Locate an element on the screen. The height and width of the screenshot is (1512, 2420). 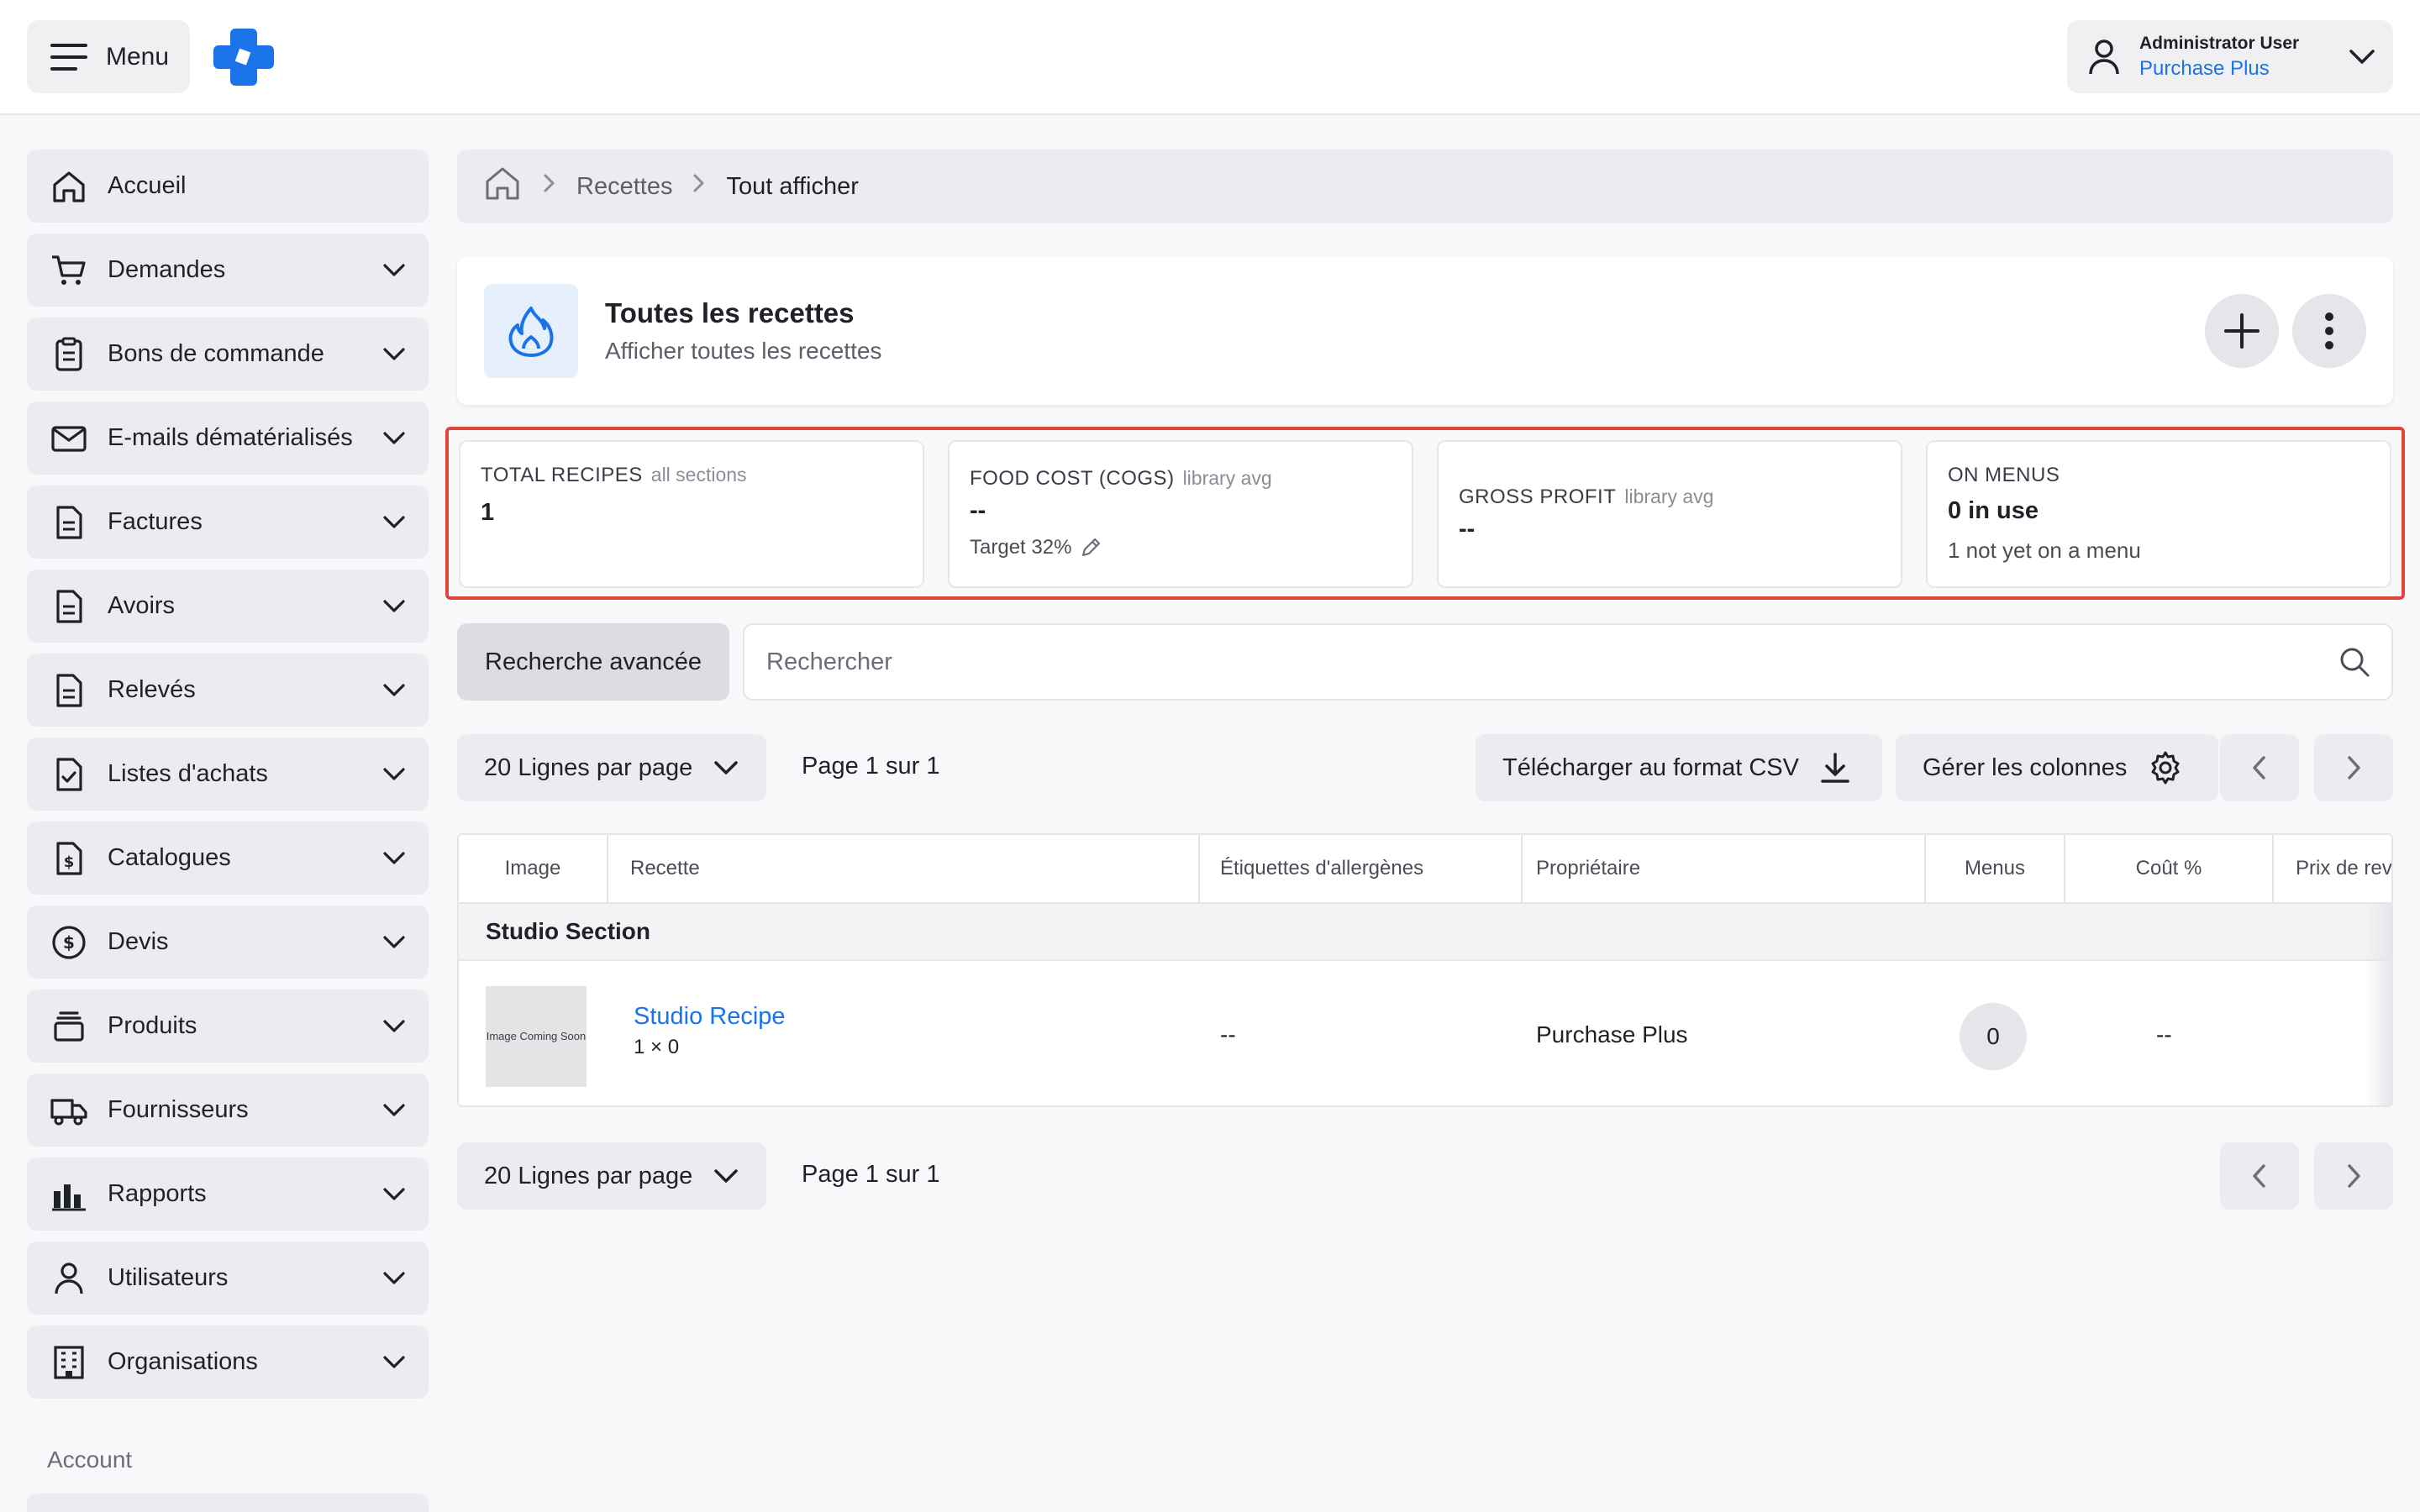
sidebar-item-account-partial is located at coordinates (228, 1503).